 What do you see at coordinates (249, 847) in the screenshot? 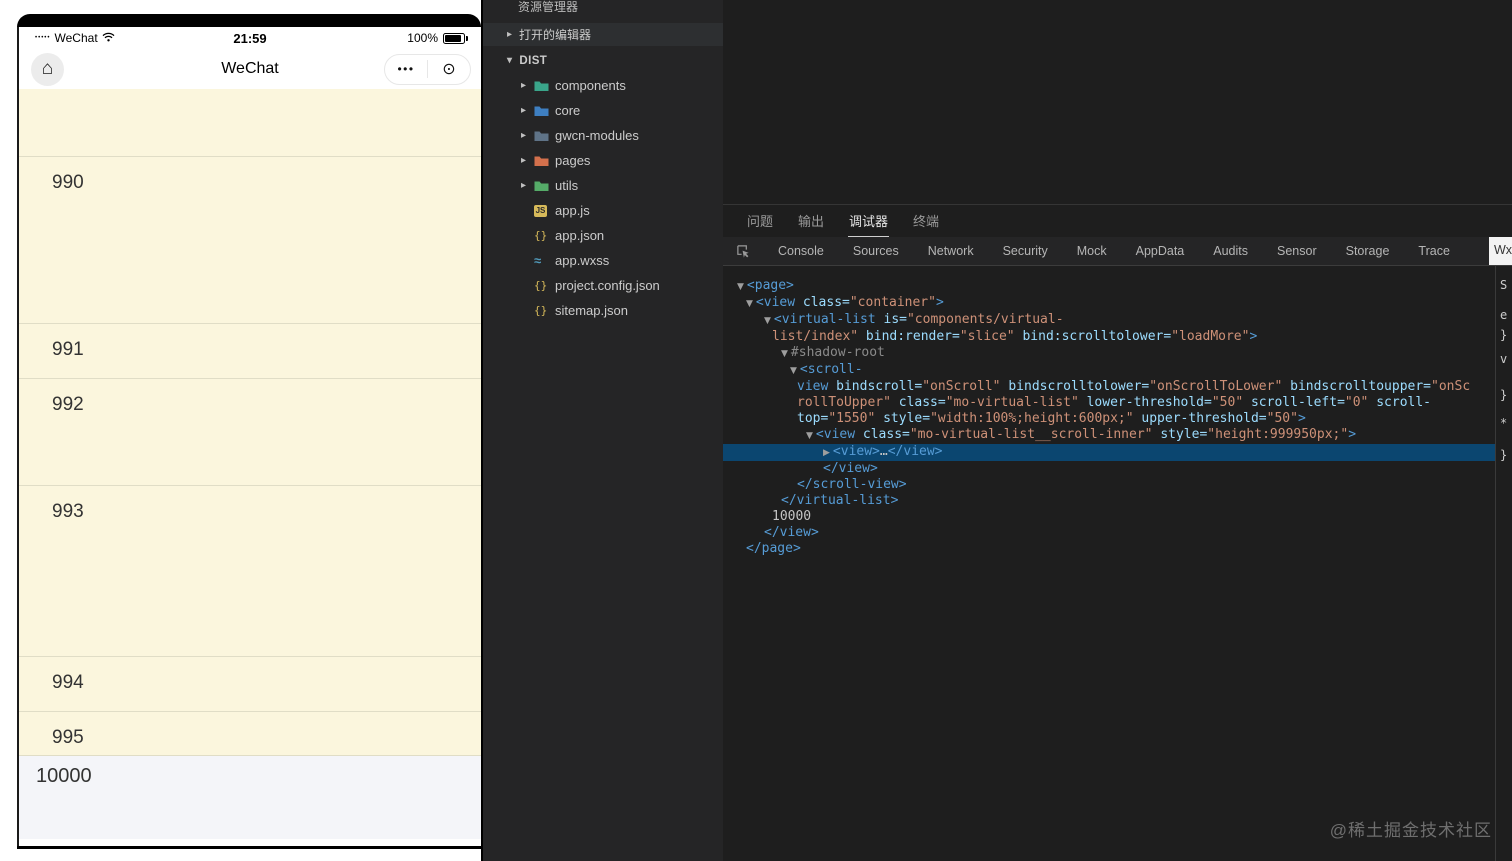
I see `phone-bottom-bezel` at bounding box center [249, 847].